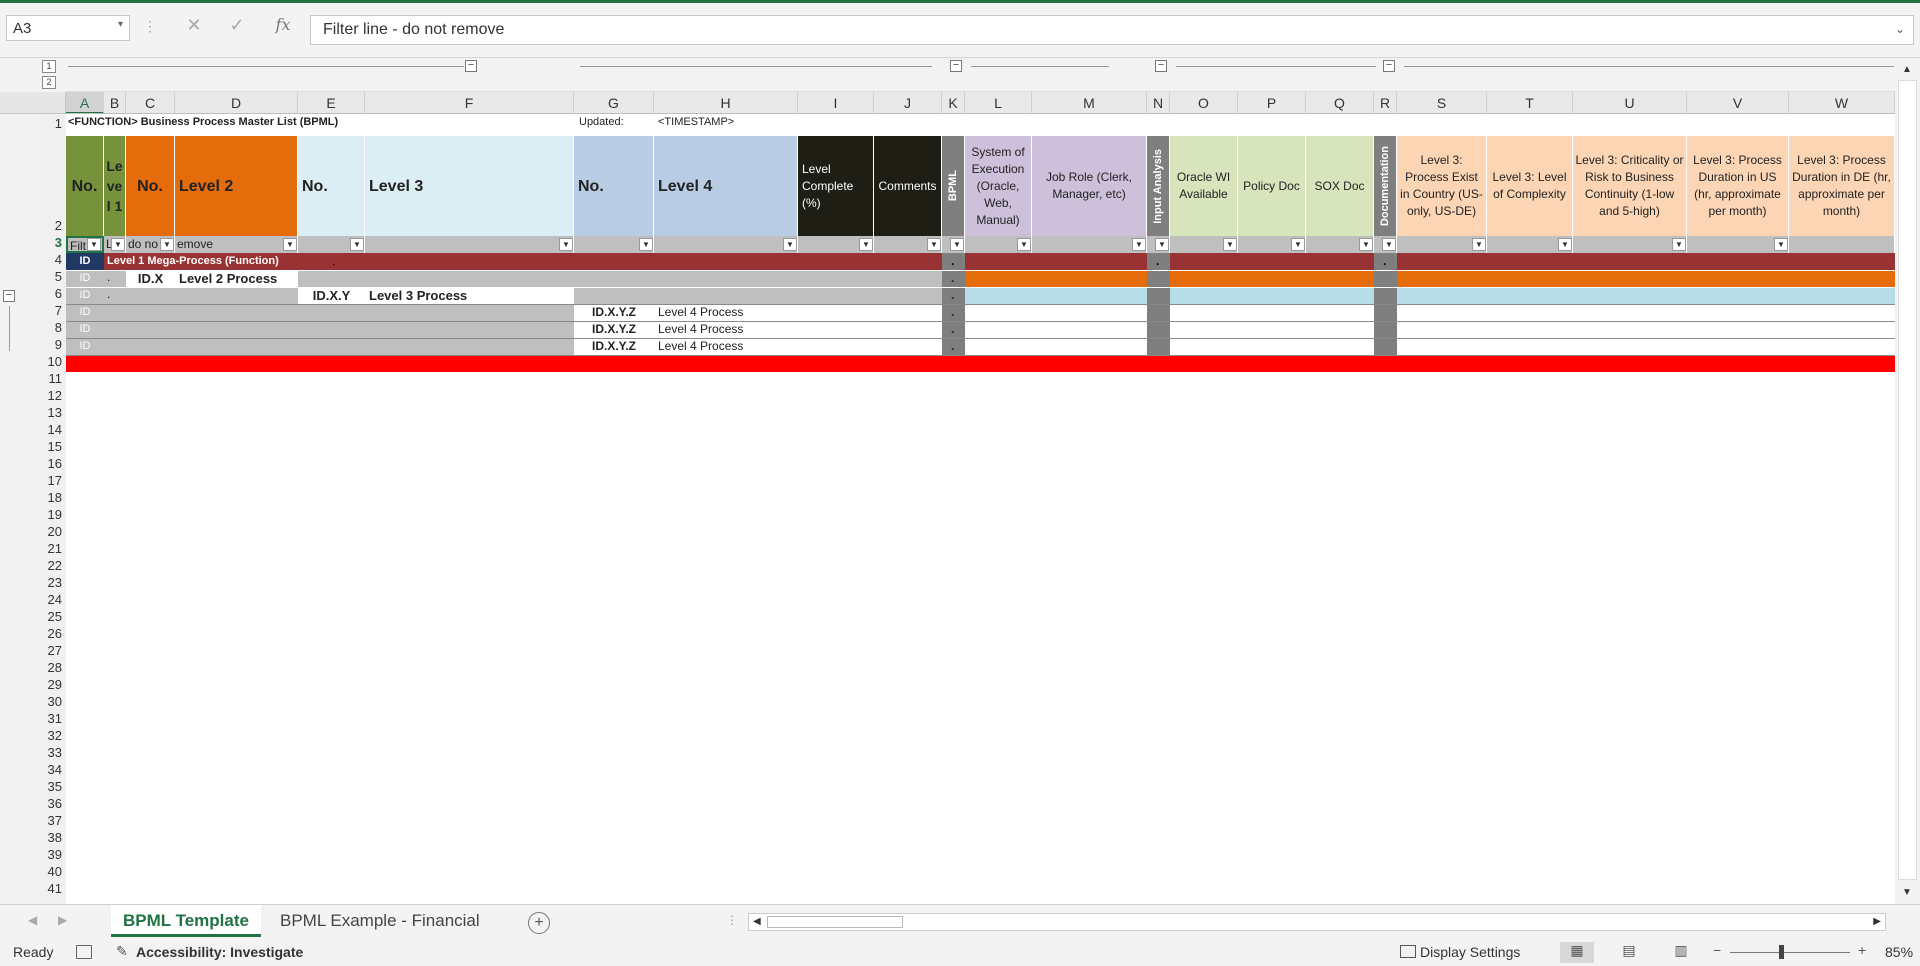 The height and width of the screenshot is (966, 1920). What do you see at coordinates (418, 295) in the screenshot?
I see `level3-label: Level 3 Process` at bounding box center [418, 295].